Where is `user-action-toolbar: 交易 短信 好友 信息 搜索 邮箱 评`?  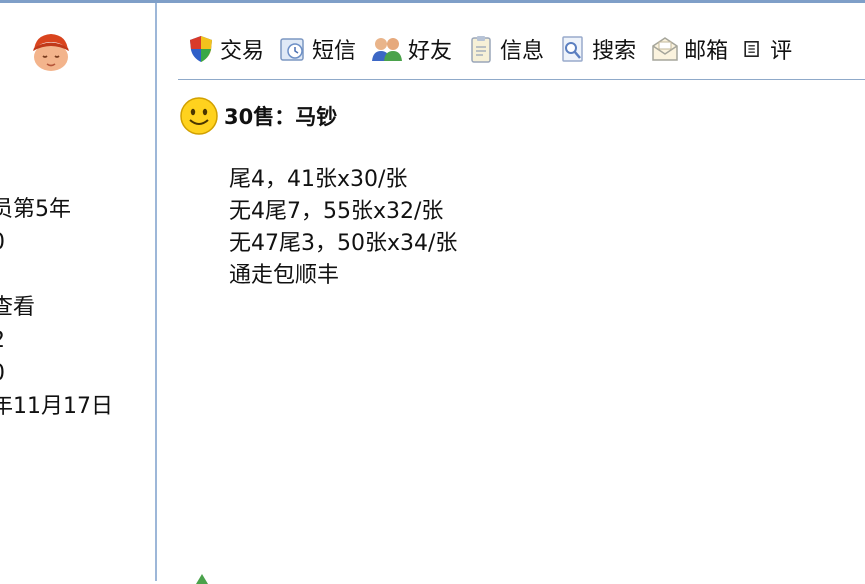
user-action-toolbar: 交易 短信 好友 信息 搜索 邮箱 评 is located at coordinates (489, 49).